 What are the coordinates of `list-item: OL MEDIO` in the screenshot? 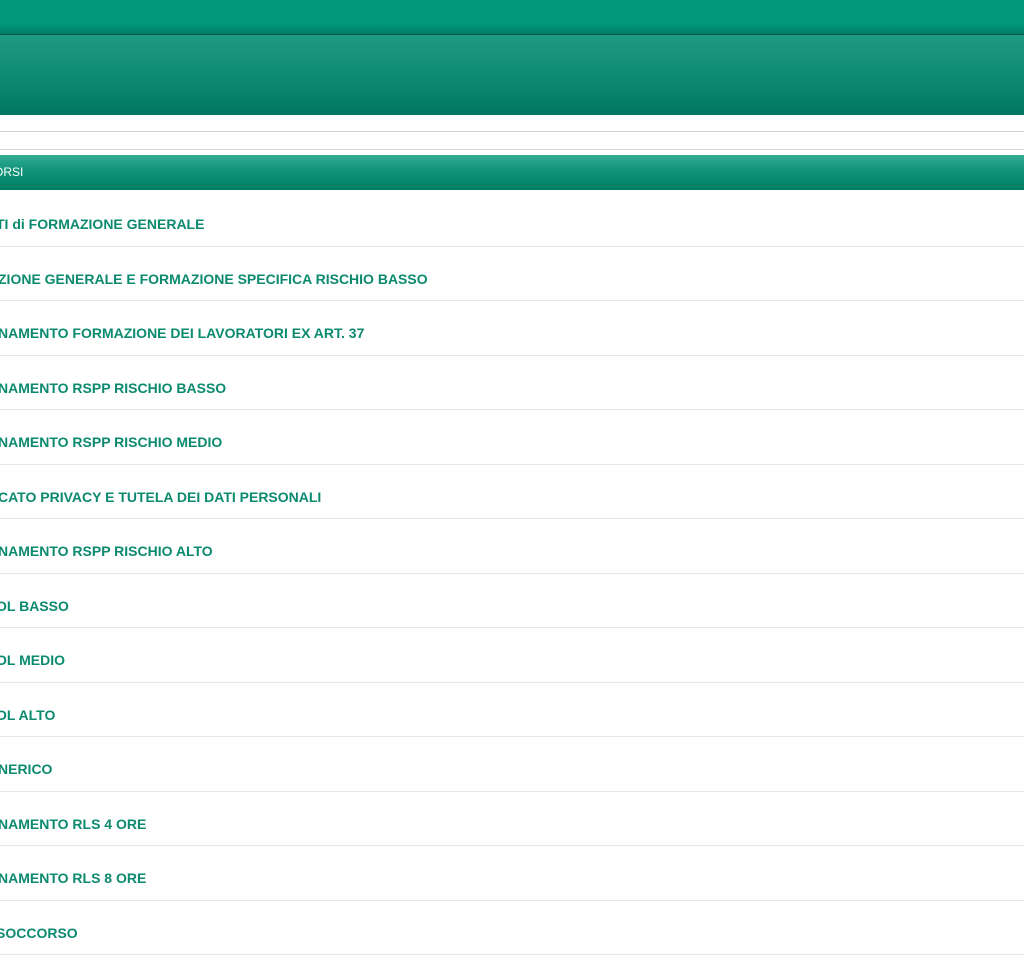 It's located at (512, 655).